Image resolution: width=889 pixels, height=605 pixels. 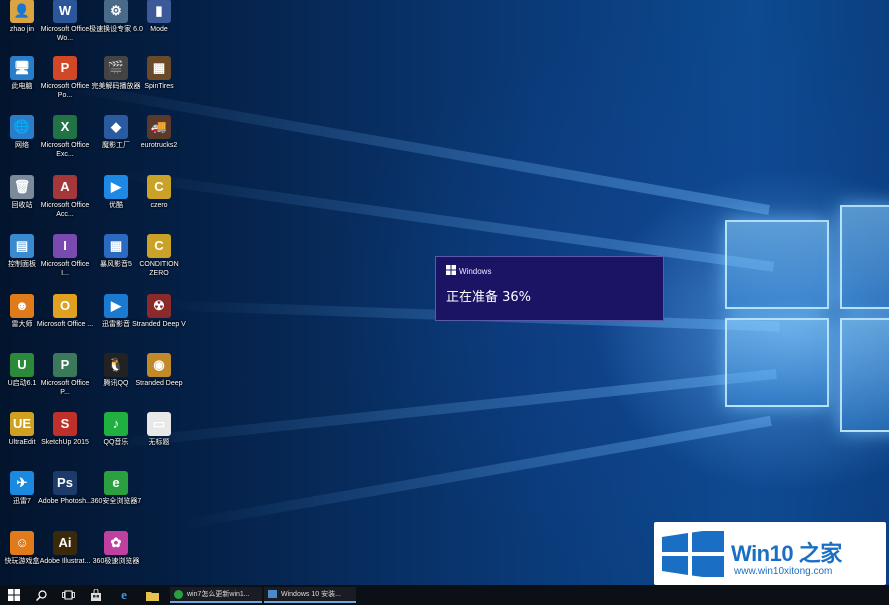 What do you see at coordinates (159, 365) in the screenshot?
I see `app-icon: ◉` at bounding box center [159, 365].